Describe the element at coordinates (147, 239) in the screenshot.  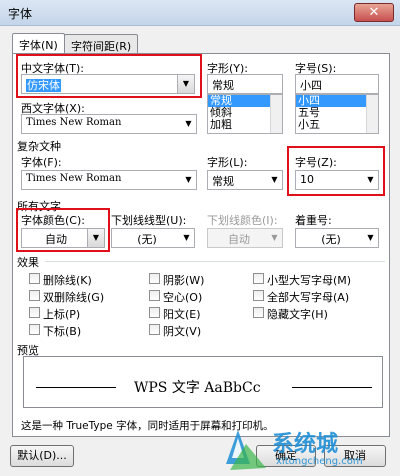
I see `underline-style-value: (无)` at that location.